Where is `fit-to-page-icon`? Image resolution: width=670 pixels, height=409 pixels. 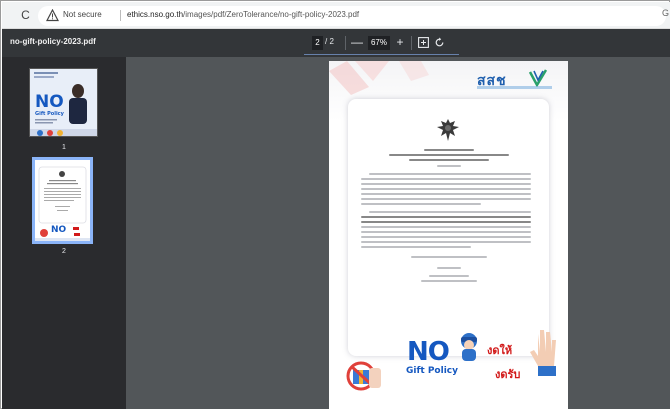 fit-to-page-icon is located at coordinates (423, 42).